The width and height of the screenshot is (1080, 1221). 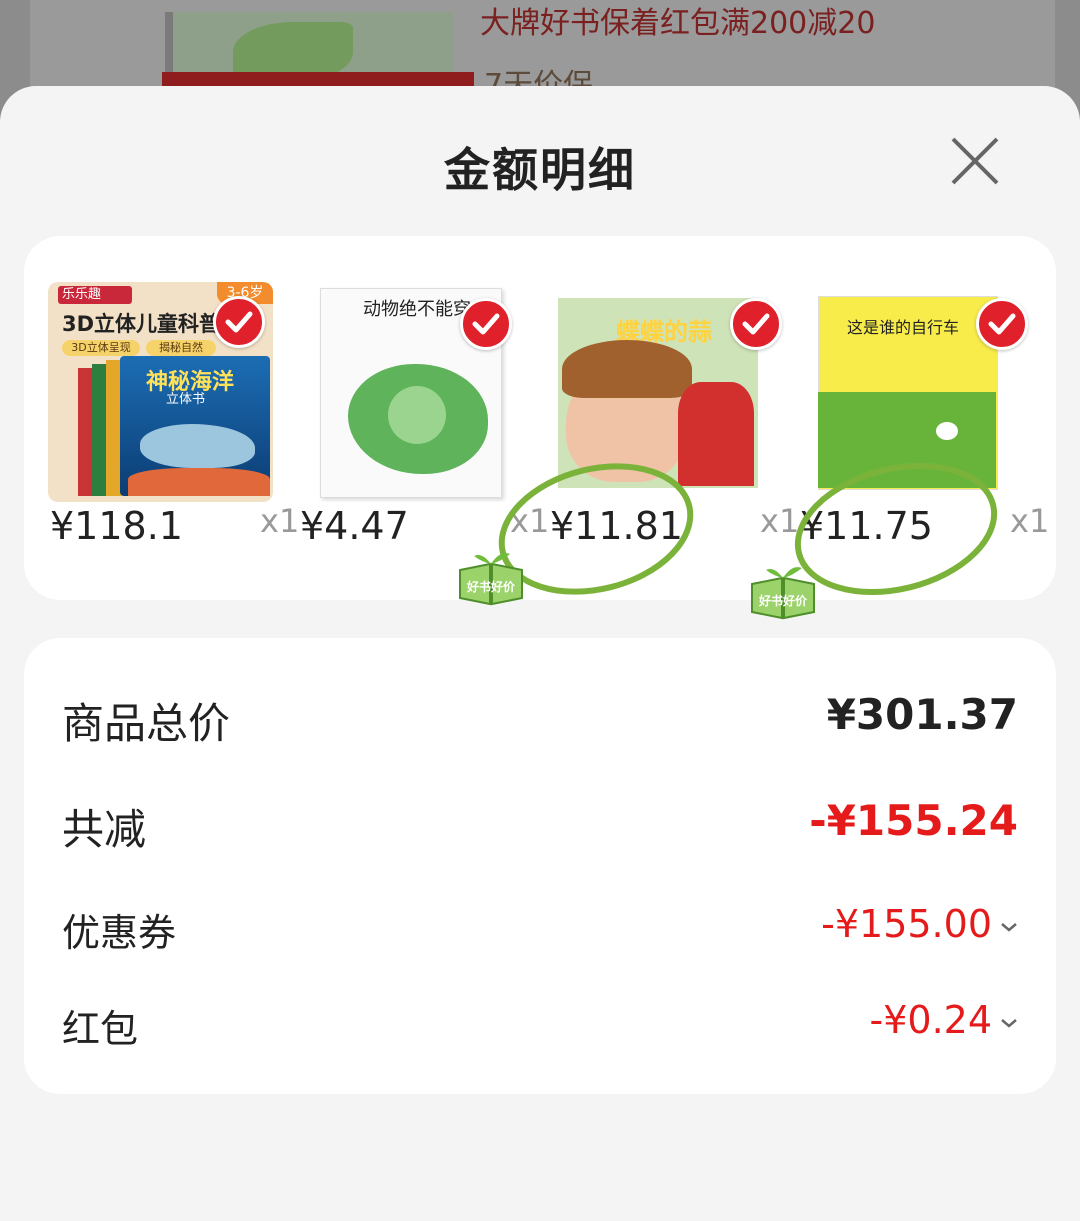 What do you see at coordinates (975, 161) in the screenshot?
I see `close-icon` at bounding box center [975, 161].